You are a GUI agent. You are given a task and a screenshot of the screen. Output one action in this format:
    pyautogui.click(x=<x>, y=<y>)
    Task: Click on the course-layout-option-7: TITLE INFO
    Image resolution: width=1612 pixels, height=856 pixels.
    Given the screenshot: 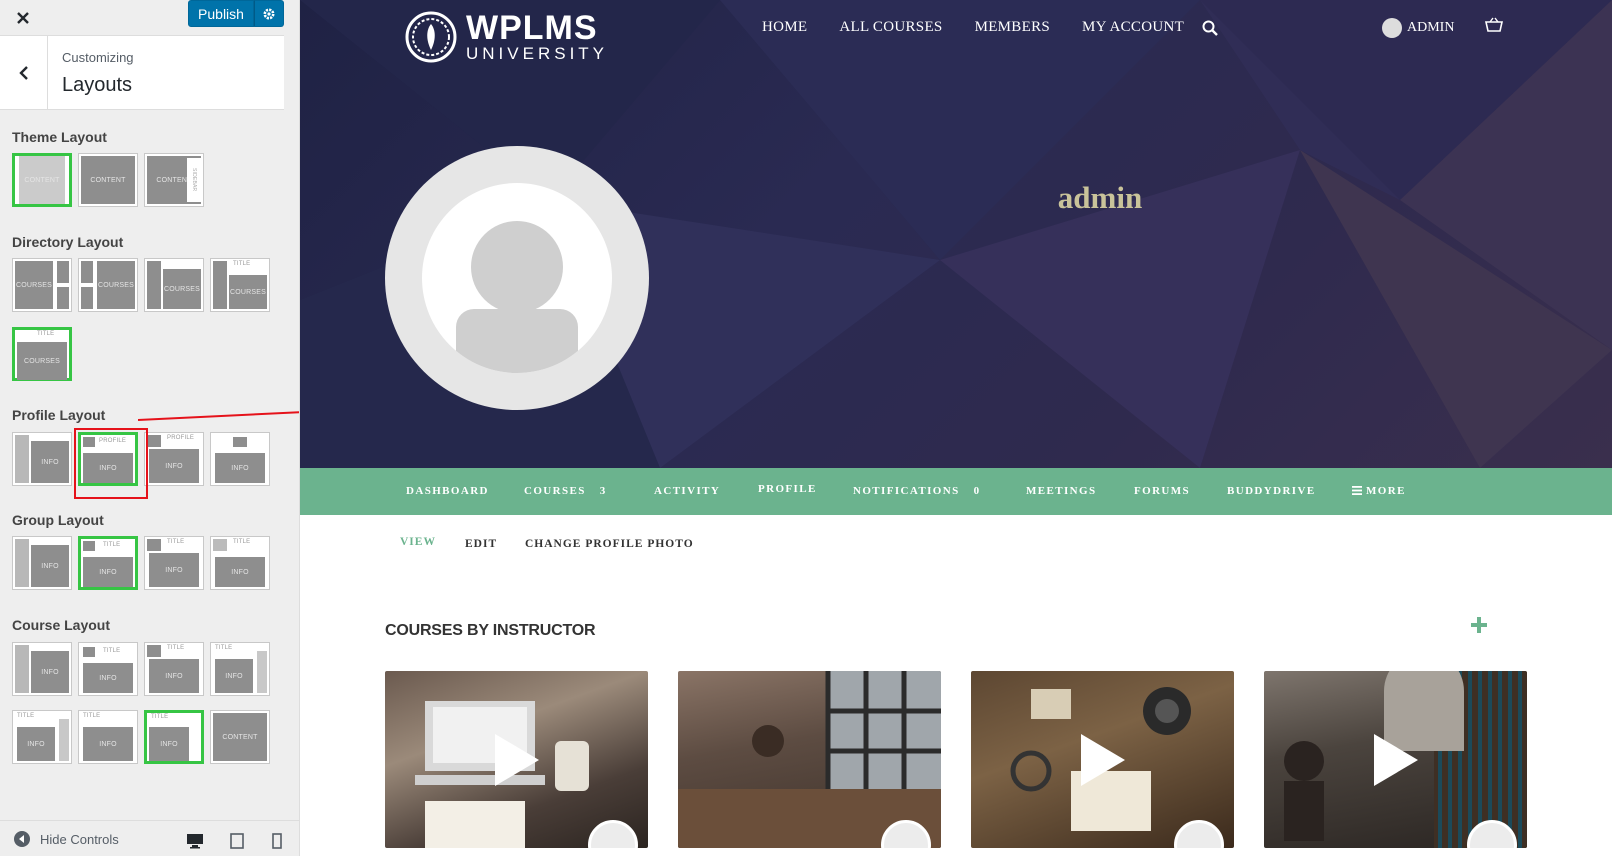 What is the action you would take?
    pyautogui.click(x=174, y=737)
    